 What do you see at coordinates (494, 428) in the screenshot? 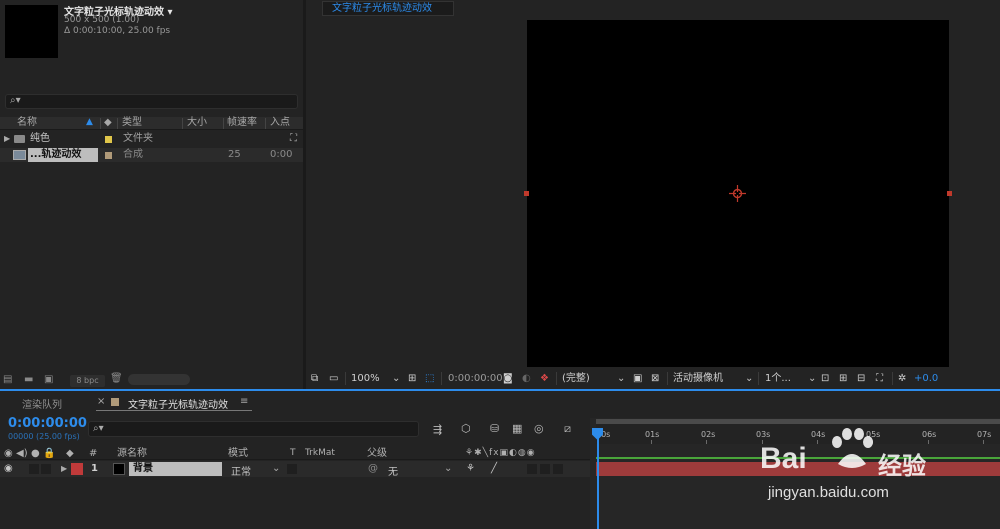
I see `shy-layers-icon: ⛁` at bounding box center [494, 428].